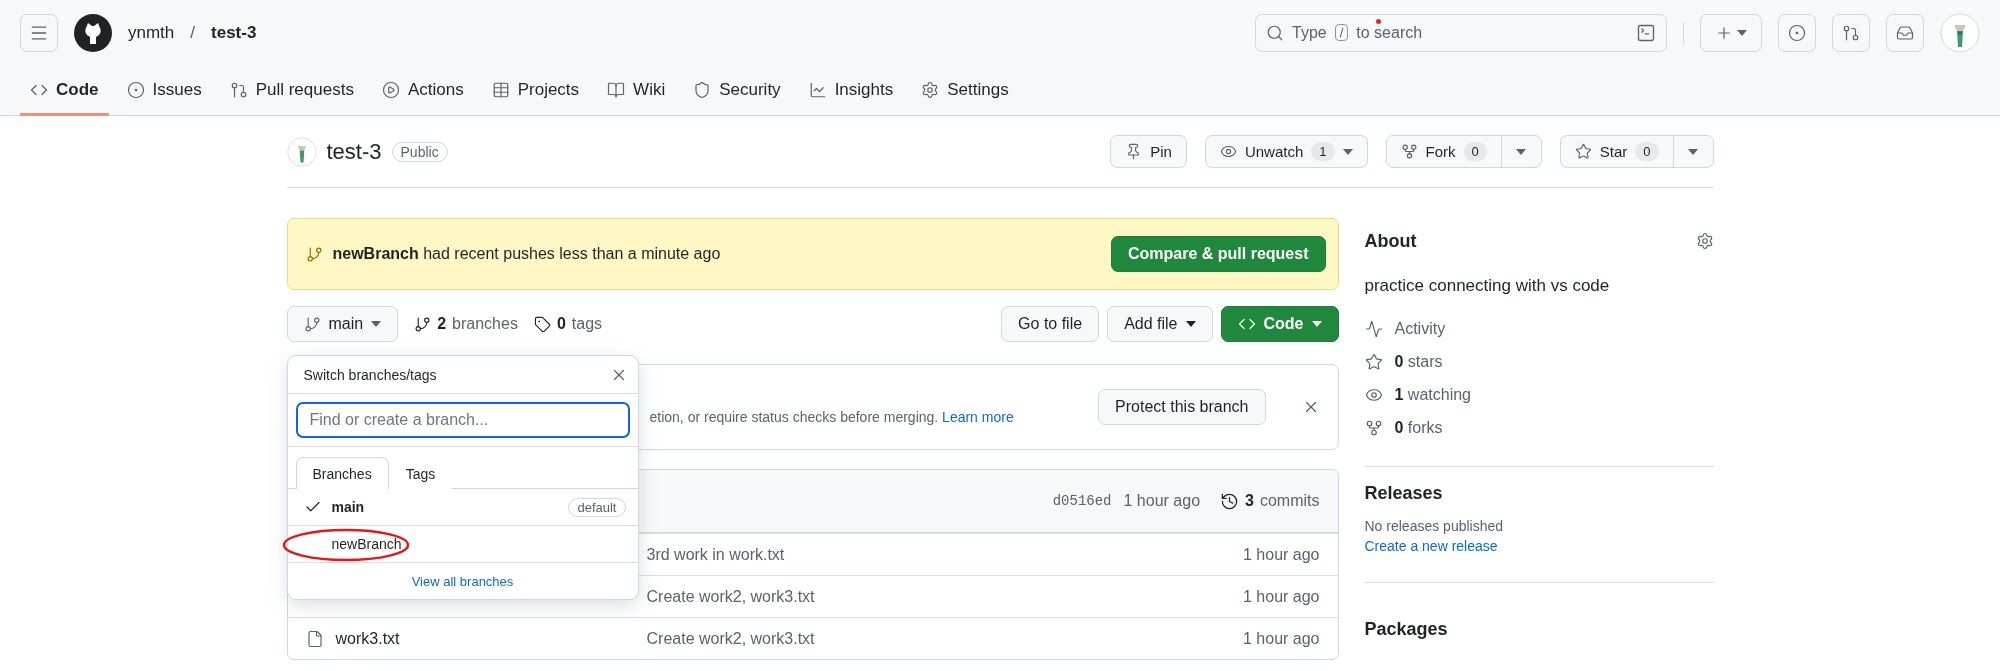 The height and width of the screenshot is (671, 2000). I want to click on branch-name: newBranch, so click(367, 544).